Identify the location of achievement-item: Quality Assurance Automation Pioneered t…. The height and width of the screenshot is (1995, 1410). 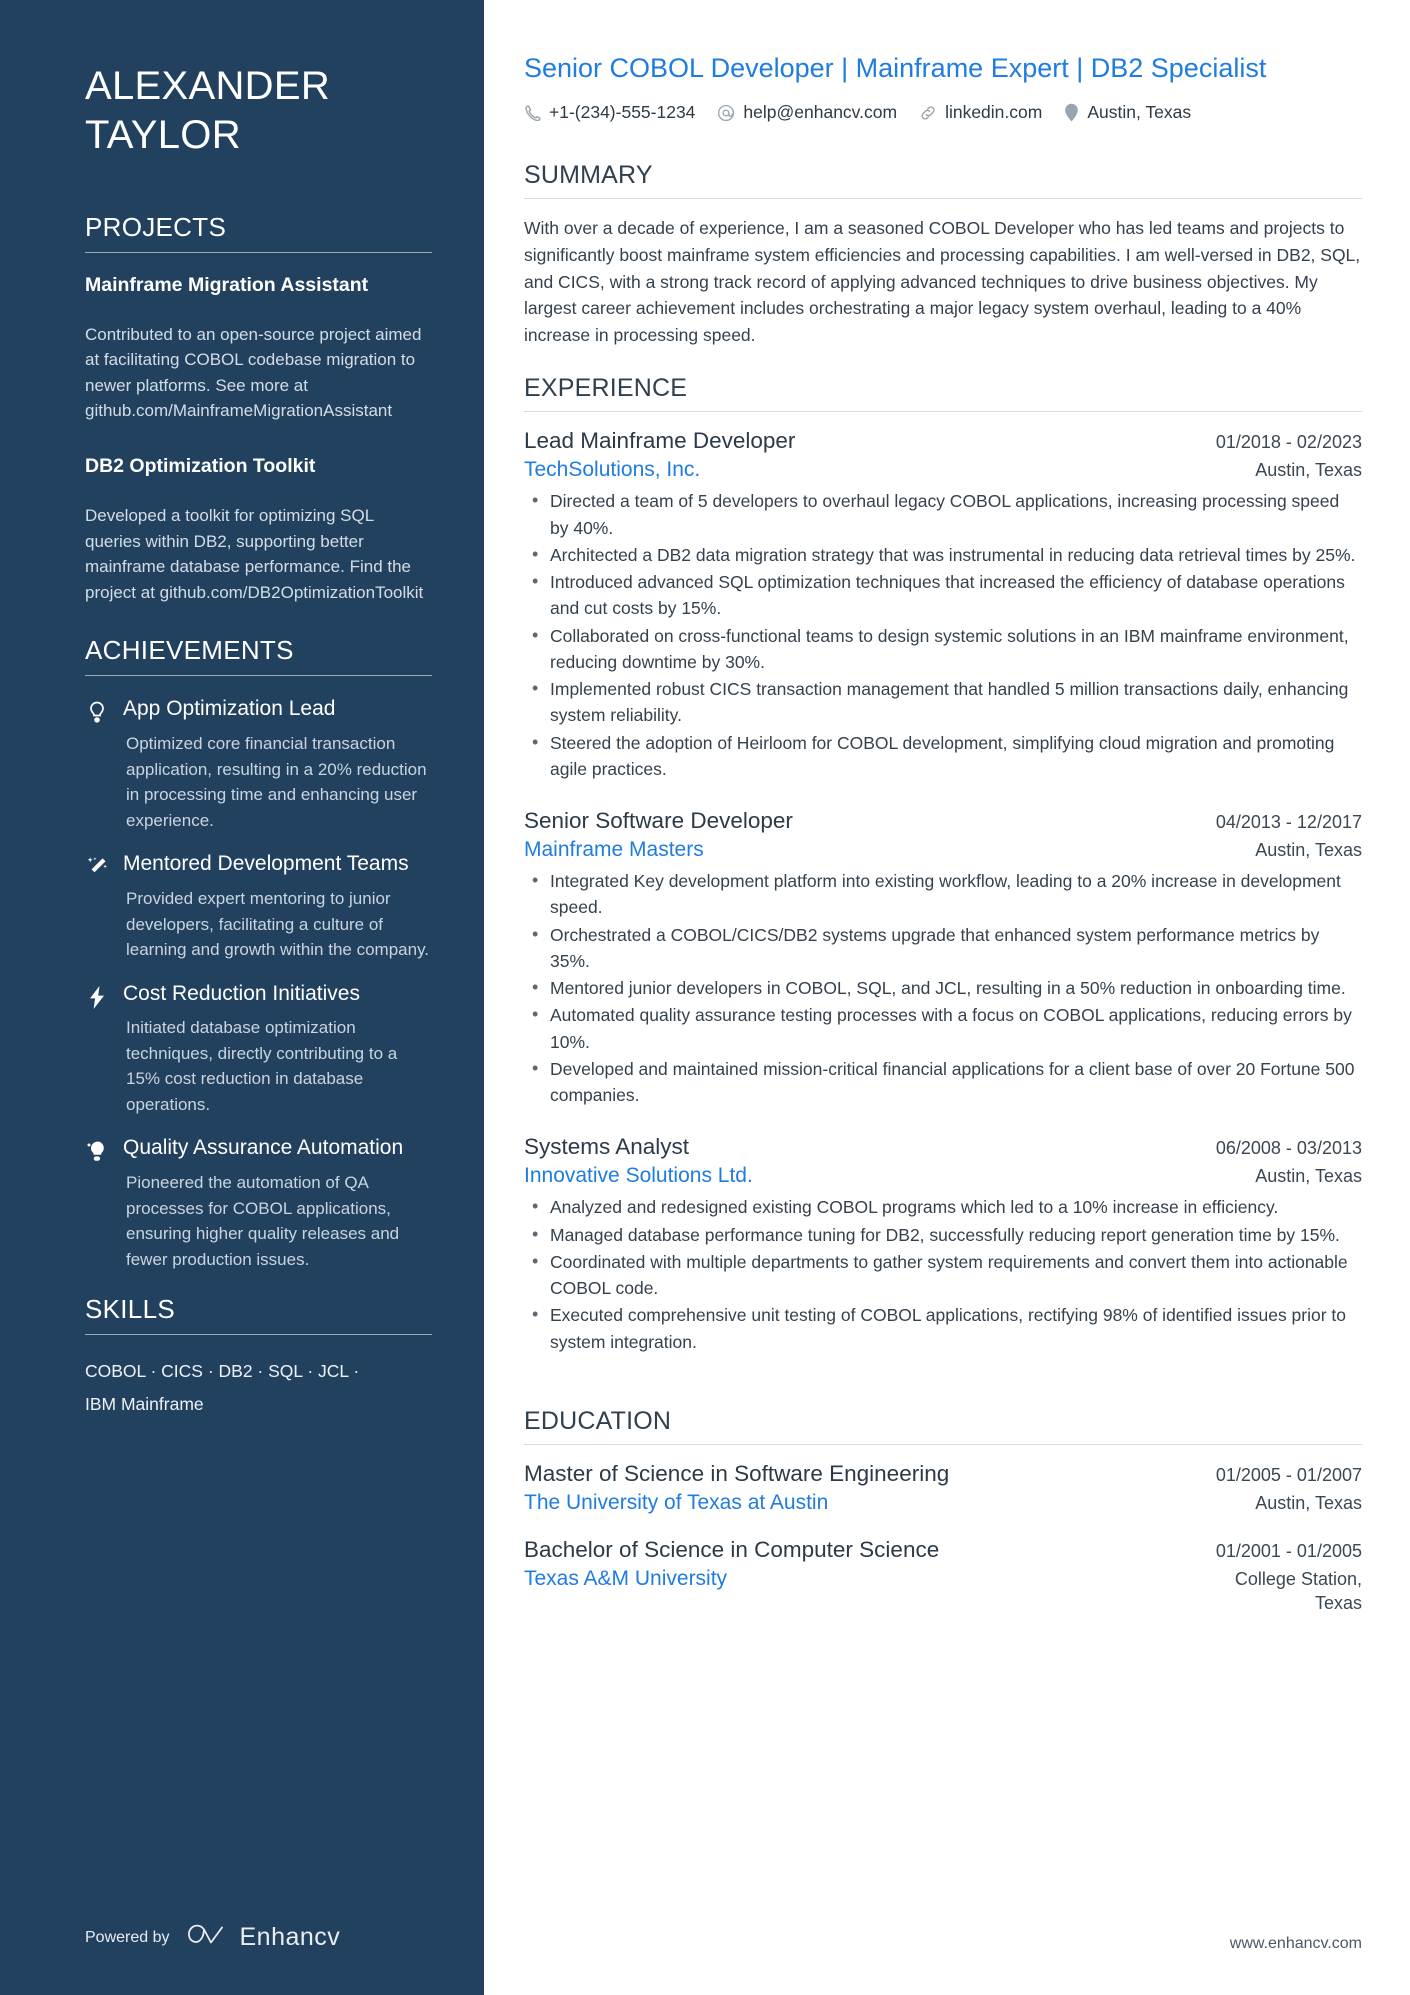
(258, 1203).